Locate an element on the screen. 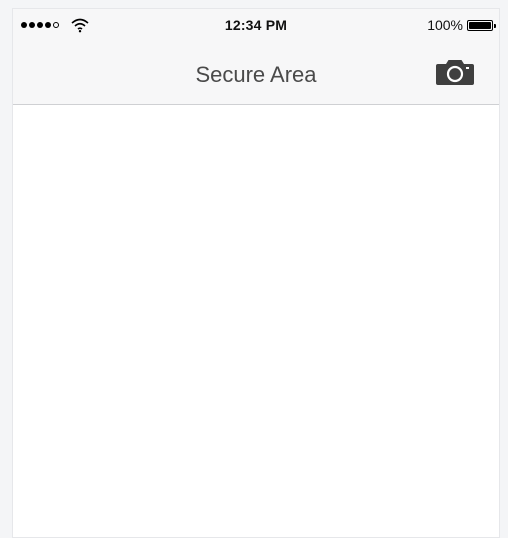 The width and height of the screenshot is (508, 538). battery-icon is located at coordinates (481, 25).